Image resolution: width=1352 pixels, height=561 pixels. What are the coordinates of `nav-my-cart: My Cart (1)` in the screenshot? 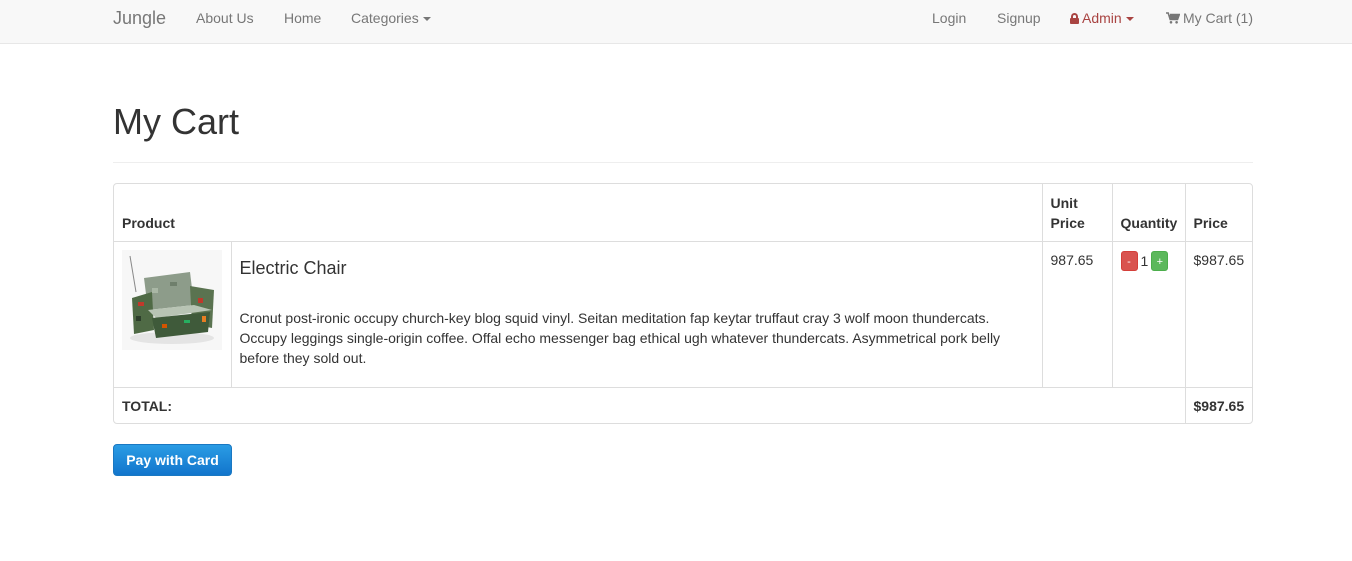 It's located at (1209, 18).